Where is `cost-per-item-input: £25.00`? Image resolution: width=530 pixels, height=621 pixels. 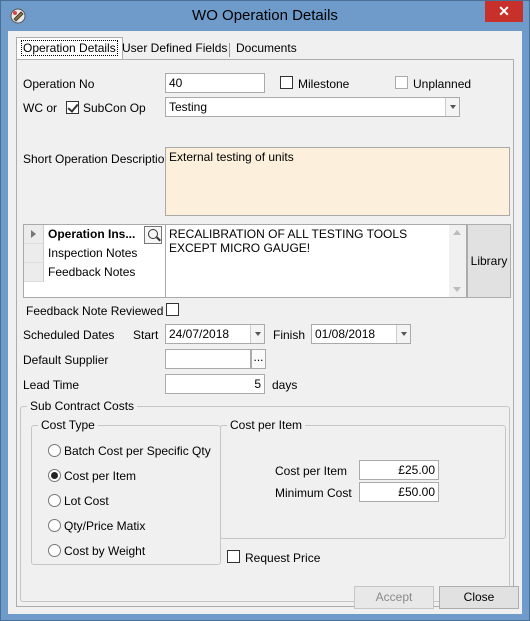
cost-per-item-input: £25.00 is located at coordinates (399, 470).